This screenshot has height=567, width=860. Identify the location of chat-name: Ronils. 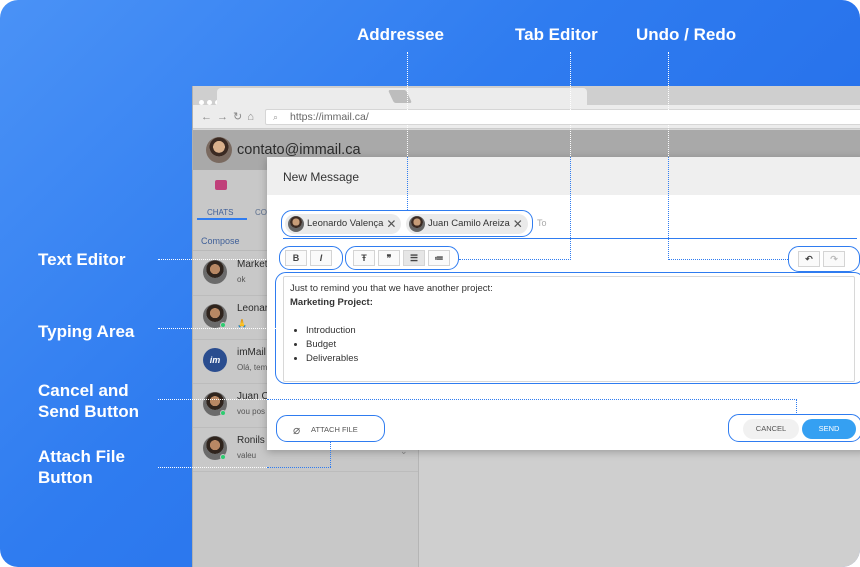
(251, 440).